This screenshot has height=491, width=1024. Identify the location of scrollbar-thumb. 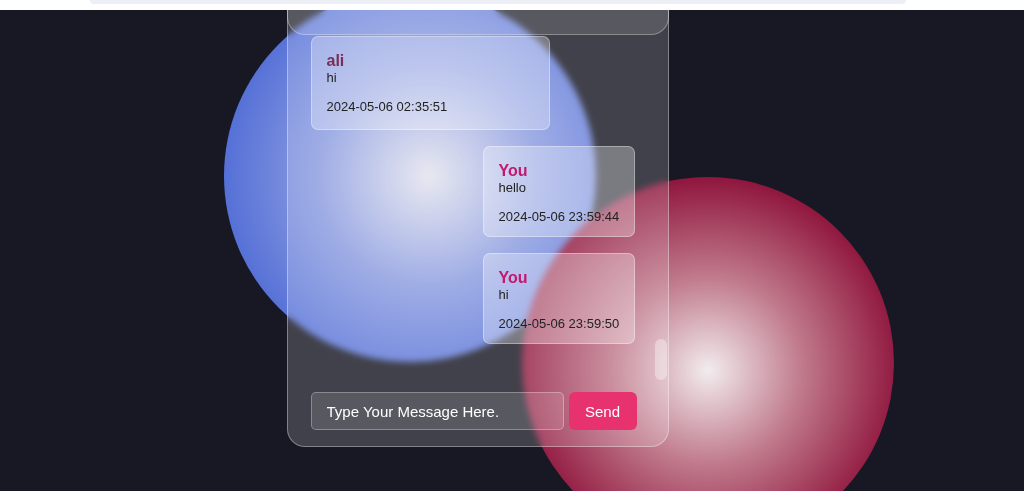
(660, 359).